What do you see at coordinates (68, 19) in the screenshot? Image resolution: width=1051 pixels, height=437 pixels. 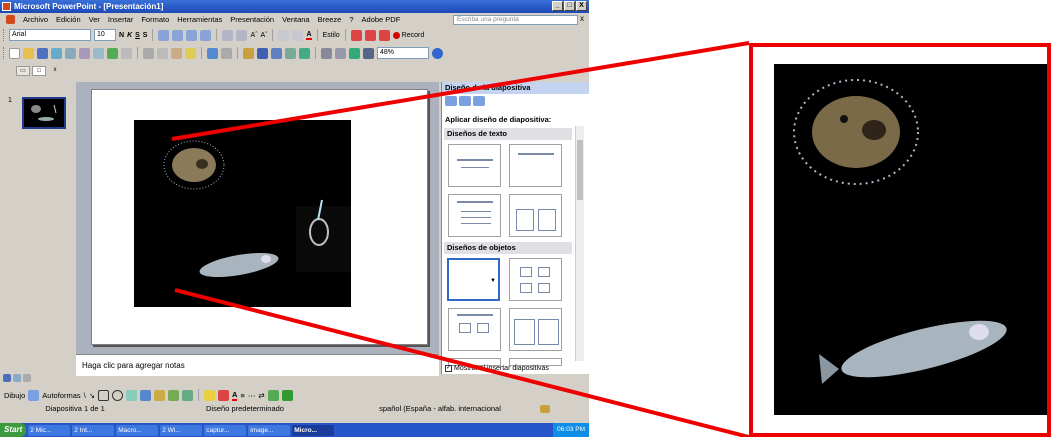 I see `menu-edicion: Edición` at bounding box center [68, 19].